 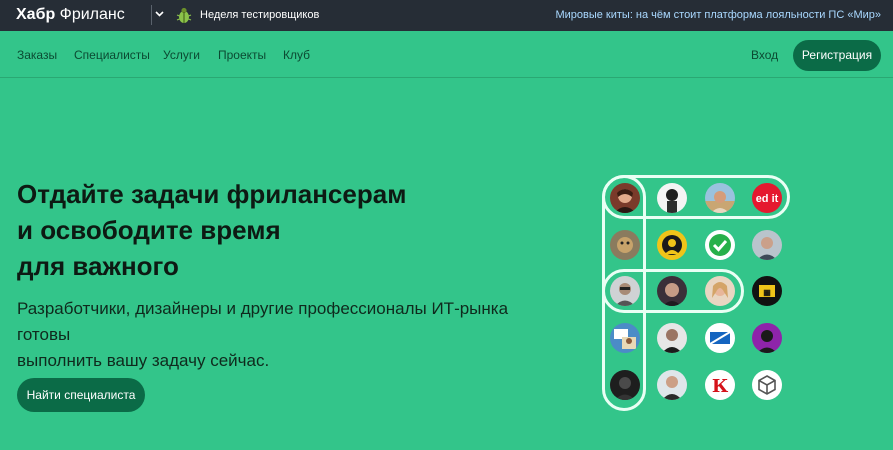 I want to click on nav-item-specialists: Специалисты, so click(x=112, y=55).